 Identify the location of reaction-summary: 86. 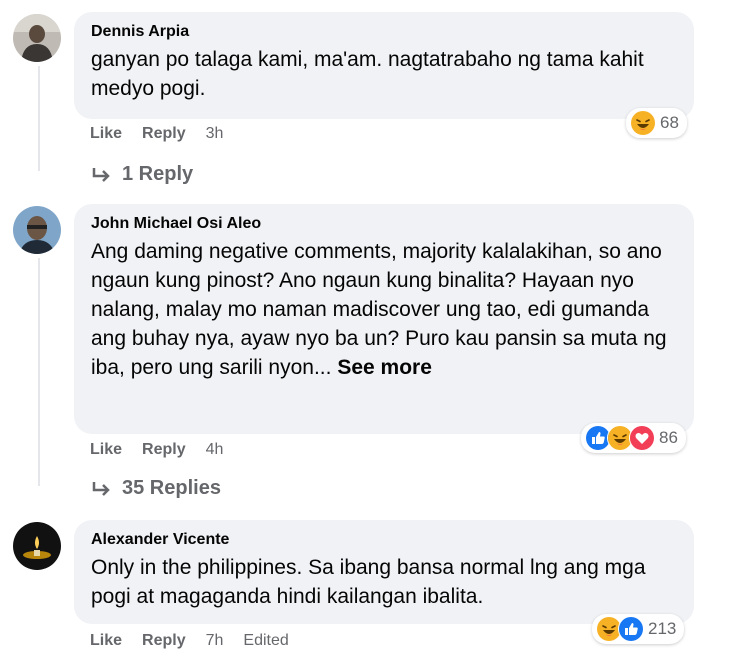
(633, 438).